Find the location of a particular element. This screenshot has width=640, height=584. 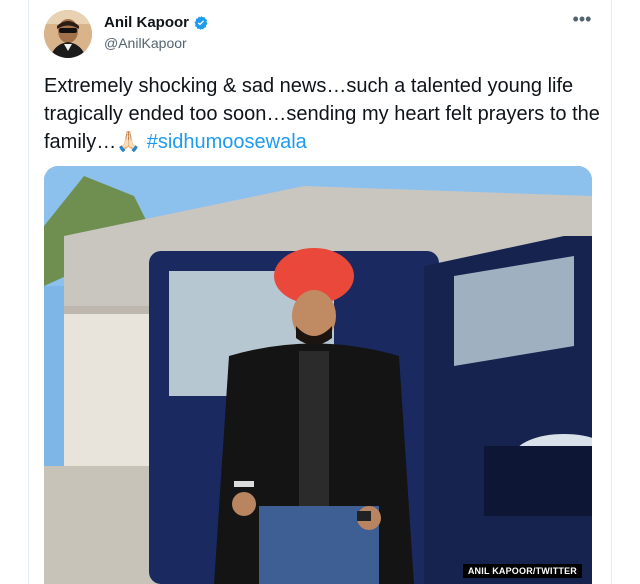

hashtag-link: #sidhumoosewala is located at coordinates (227, 142).